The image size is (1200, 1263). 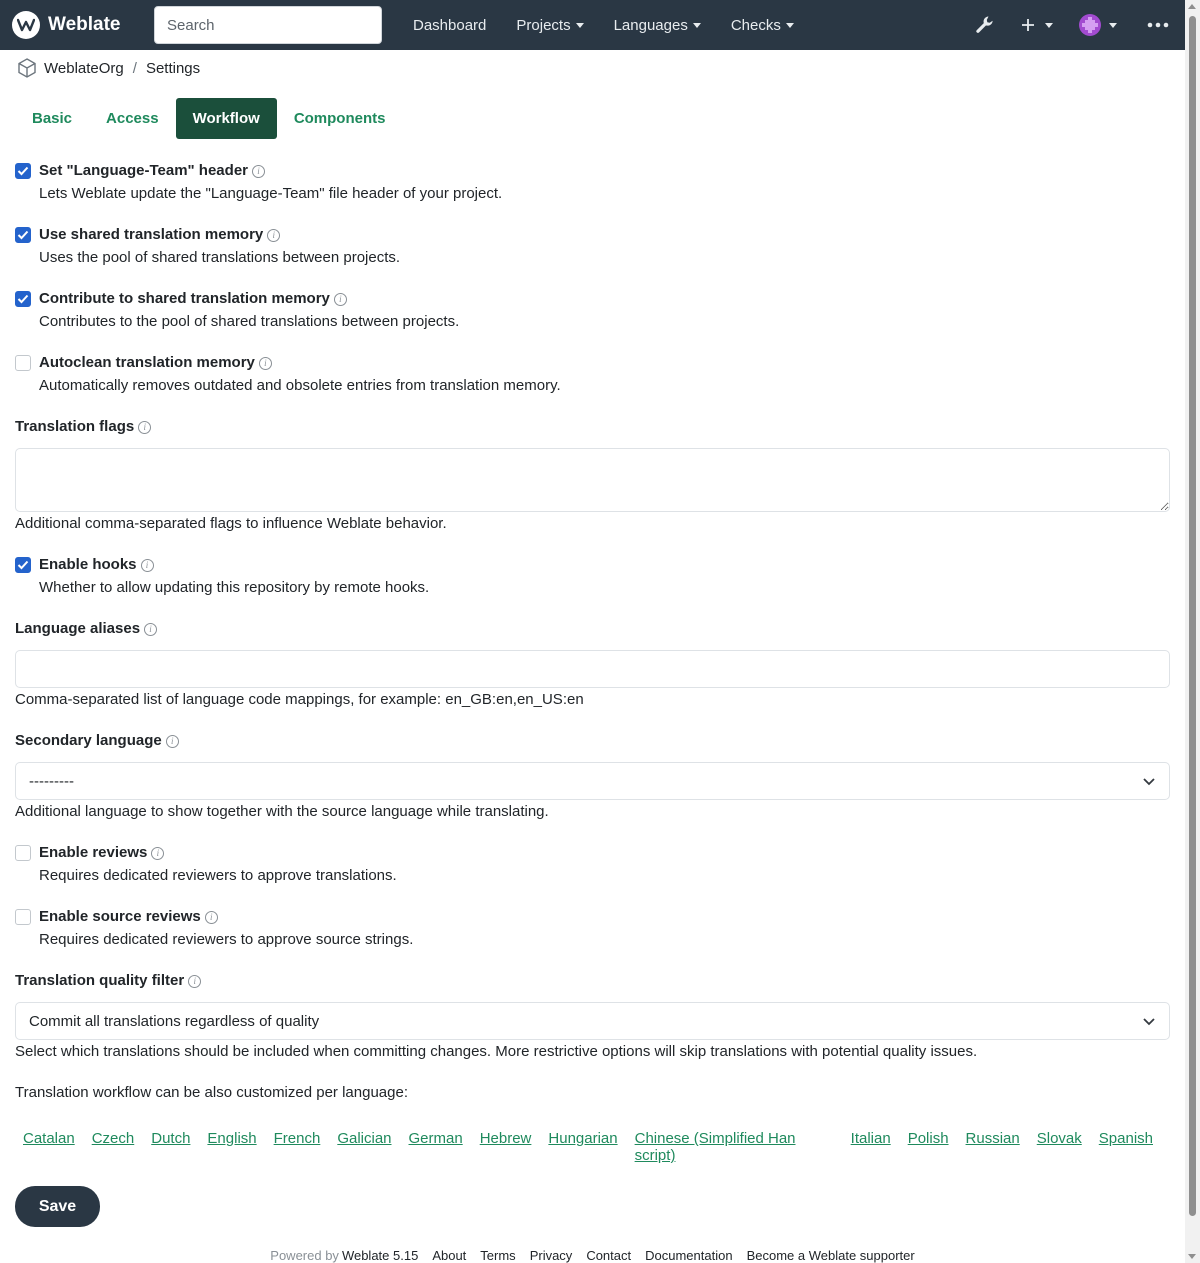 What do you see at coordinates (604, 171) in the screenshot?
I see `setting-label: Set "Language-Team" header i` at bounding box center [604, 171].